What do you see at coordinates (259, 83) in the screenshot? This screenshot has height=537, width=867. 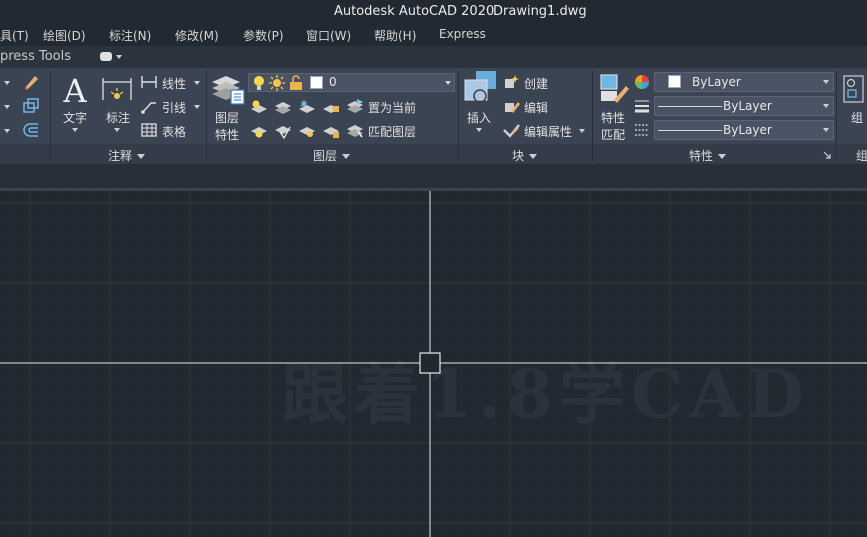 I see `lightbulb-icon` at bounding box center [259, 83].